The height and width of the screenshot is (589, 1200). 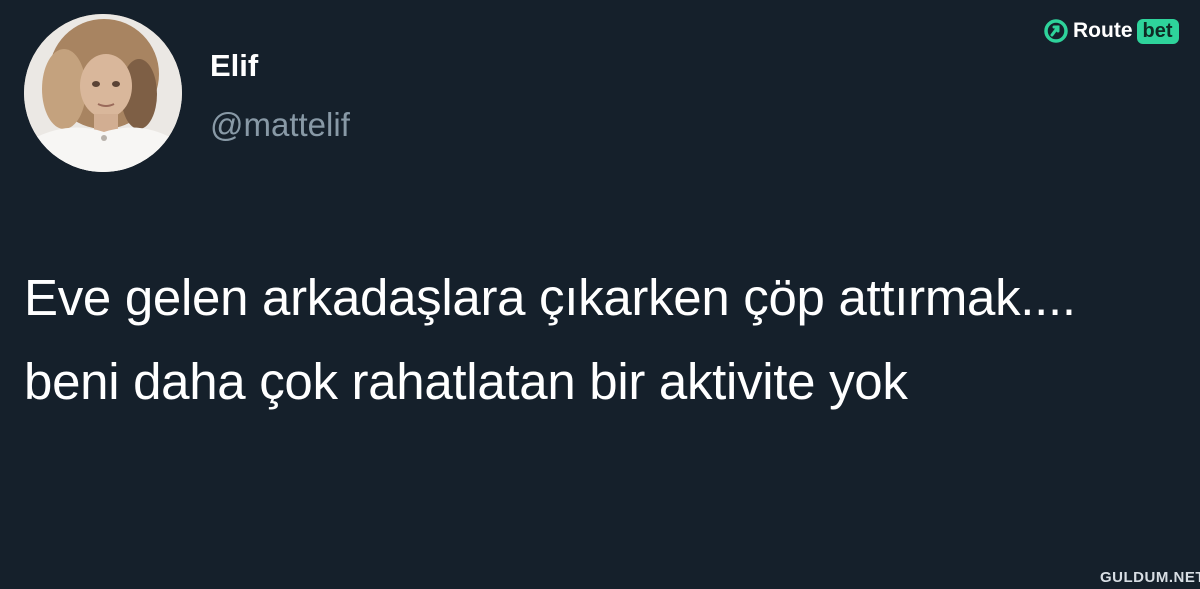 What do you see at coordinates (234, 66) in the screenshot?
I see `display-name: Elif` at bounding box center [234, 66].